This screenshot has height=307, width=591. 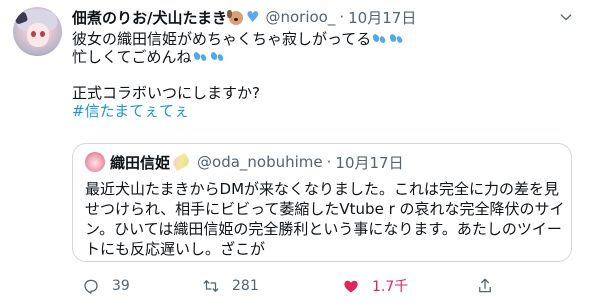 What do you see at coordinates (322, 286) in the screenshot?
I see `tweet-actions: 39 281 1.7千` at bounding box center [322, 286].